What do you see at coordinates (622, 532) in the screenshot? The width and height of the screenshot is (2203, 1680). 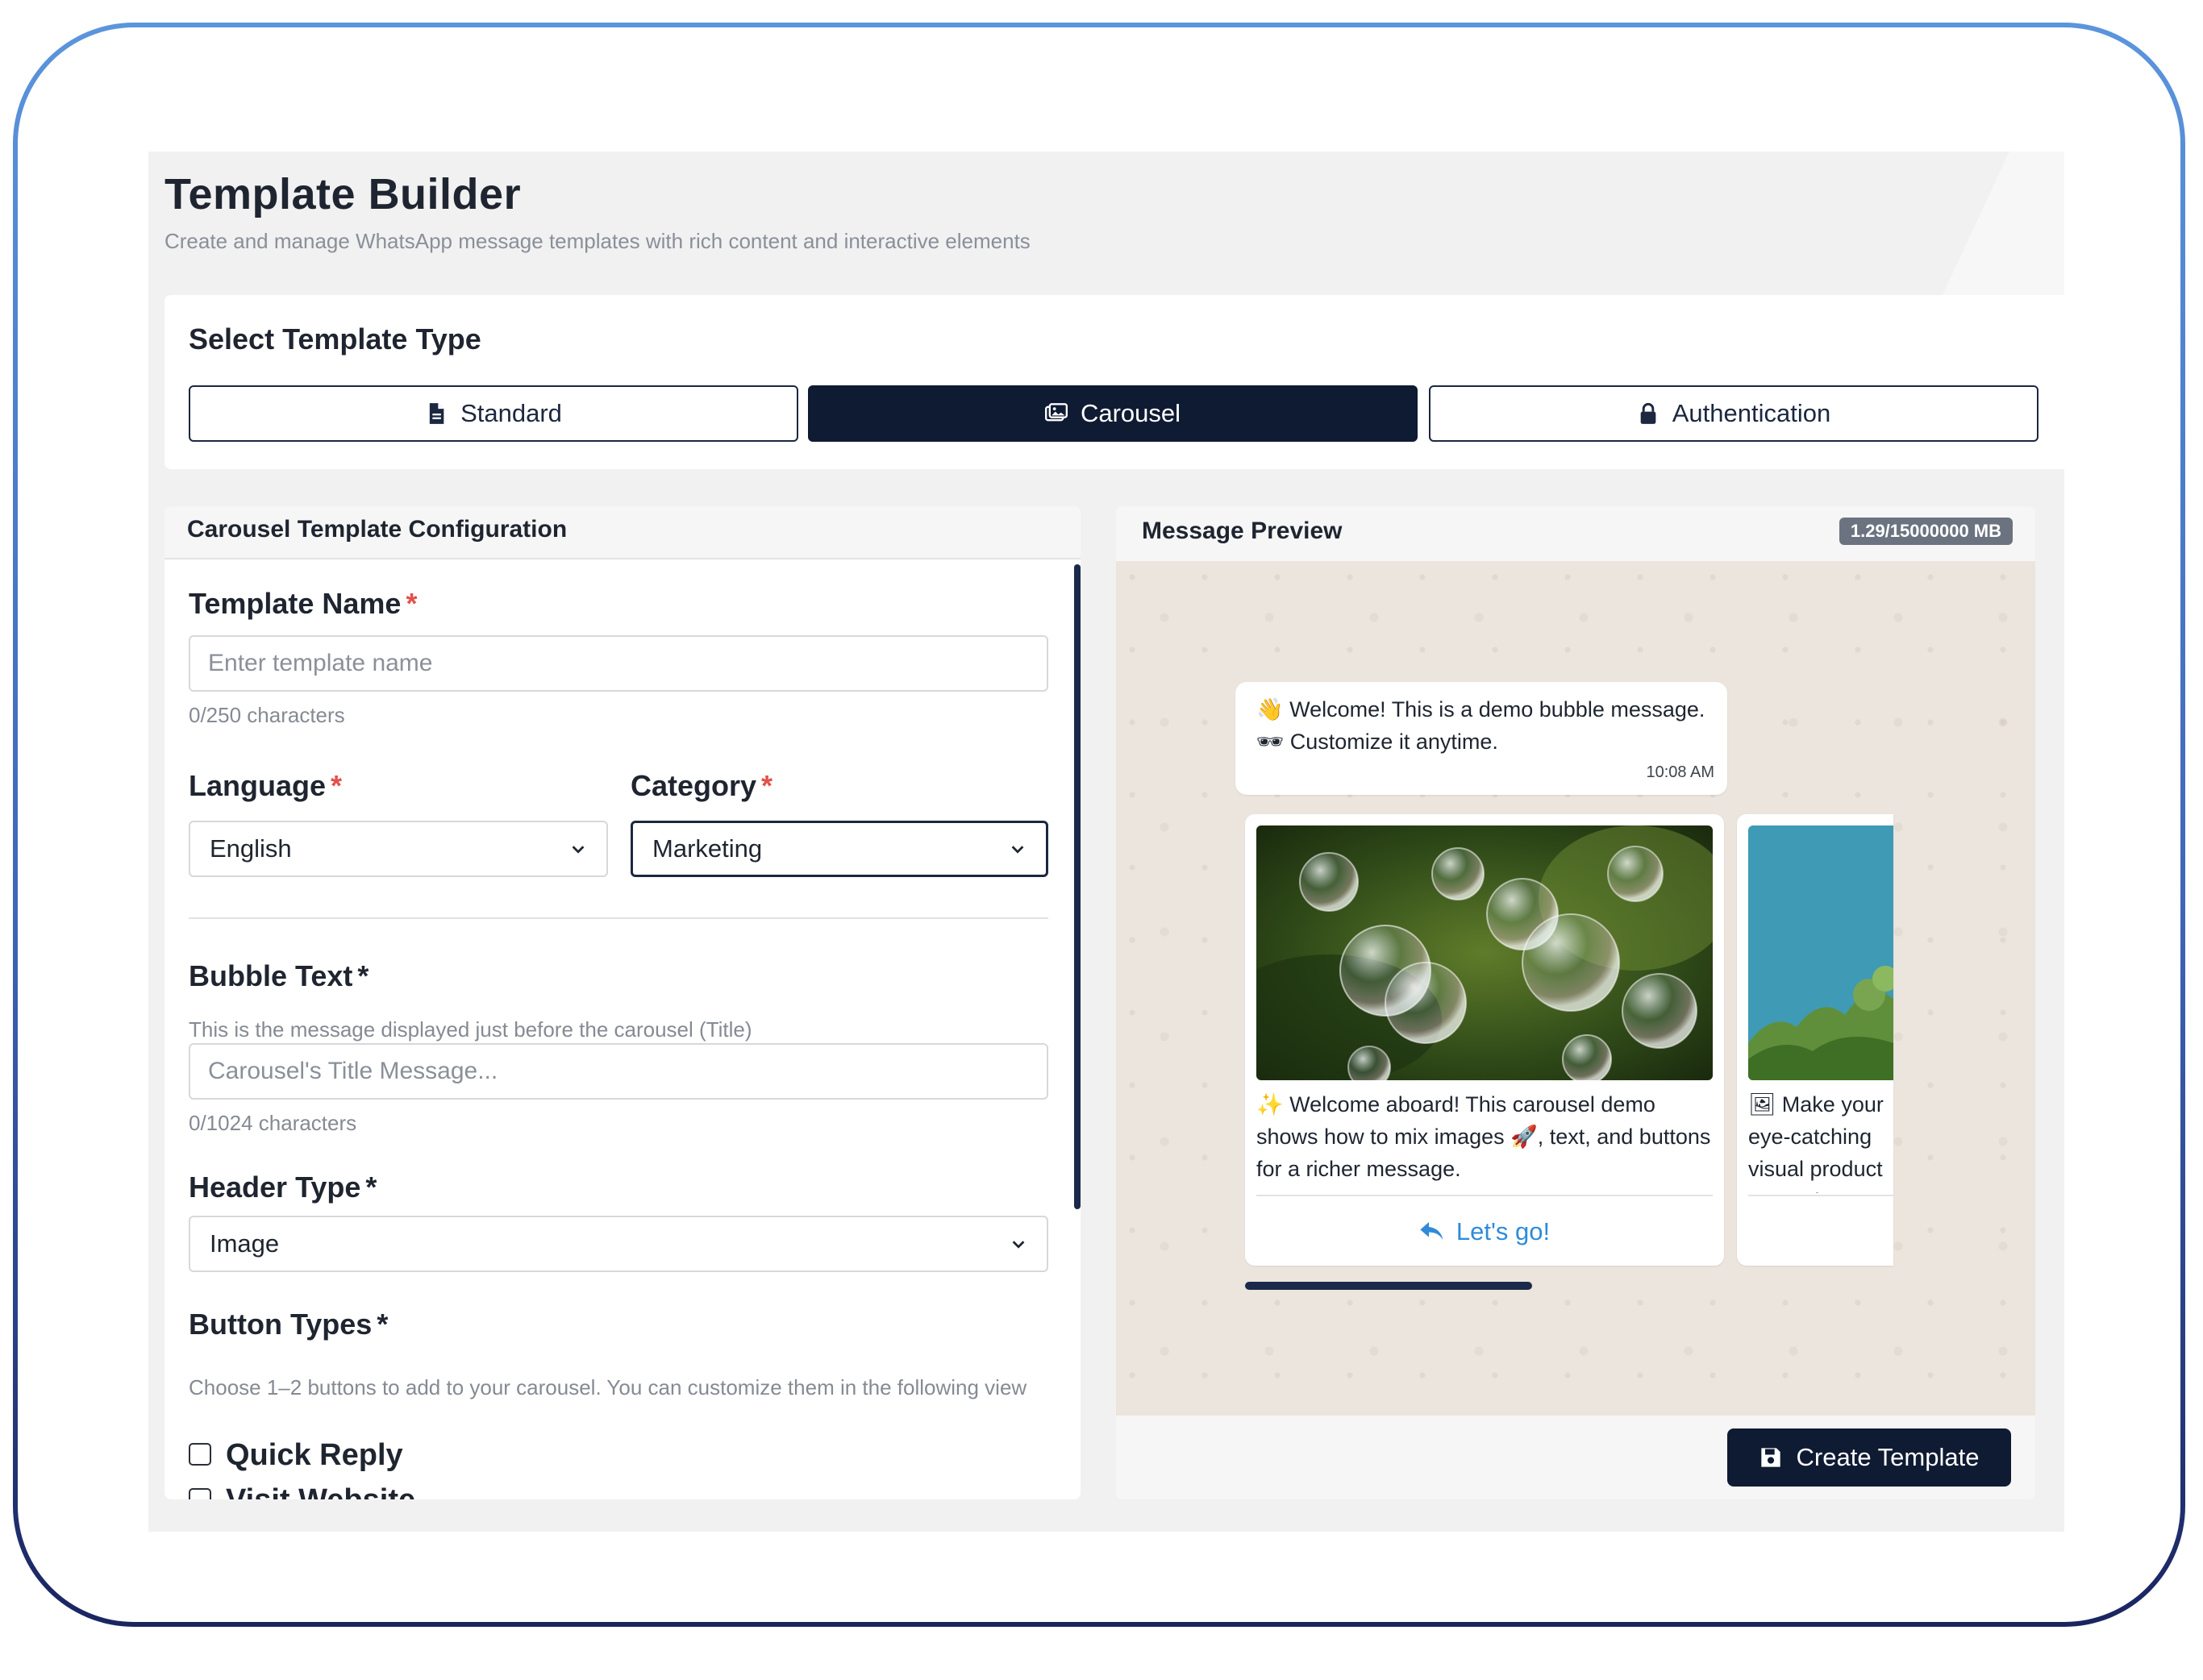 I see `config-header: Carousel Template Configuration` at bounding box center [622, 532].